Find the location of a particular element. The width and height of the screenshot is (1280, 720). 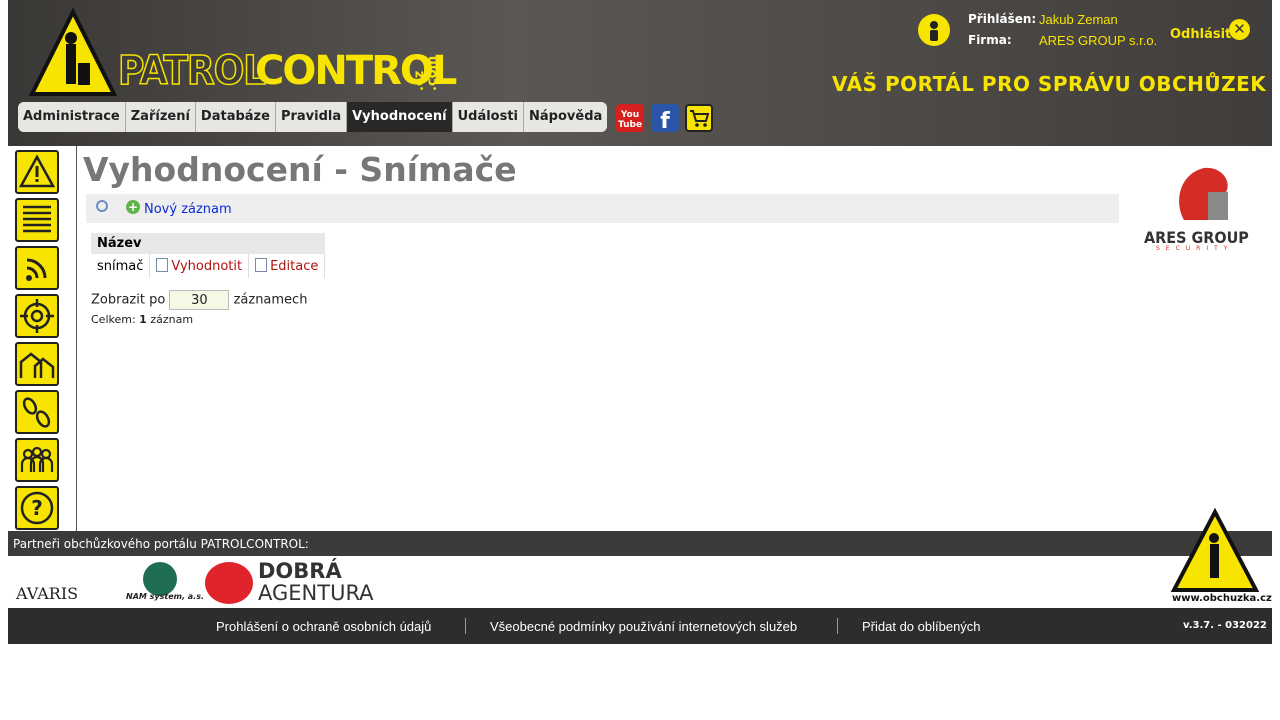

paging-control: Zobrazit po 30 záznamech is located at coordinates (199, 300).